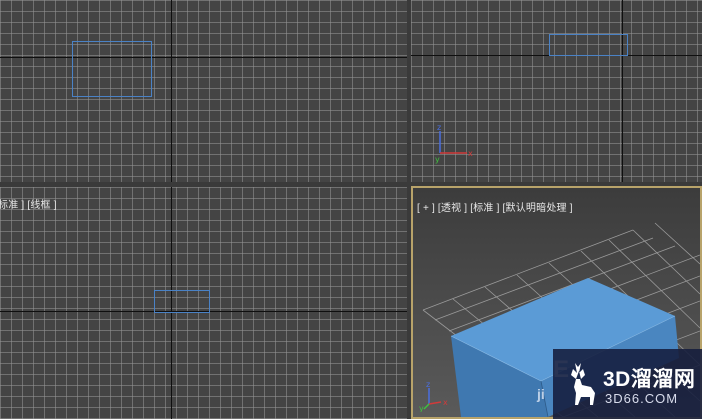  Describe the element at coordinates (28, 203) in the screenshot. I see `viewport-label-menu: 标准 ] [线框 ]` at that location.